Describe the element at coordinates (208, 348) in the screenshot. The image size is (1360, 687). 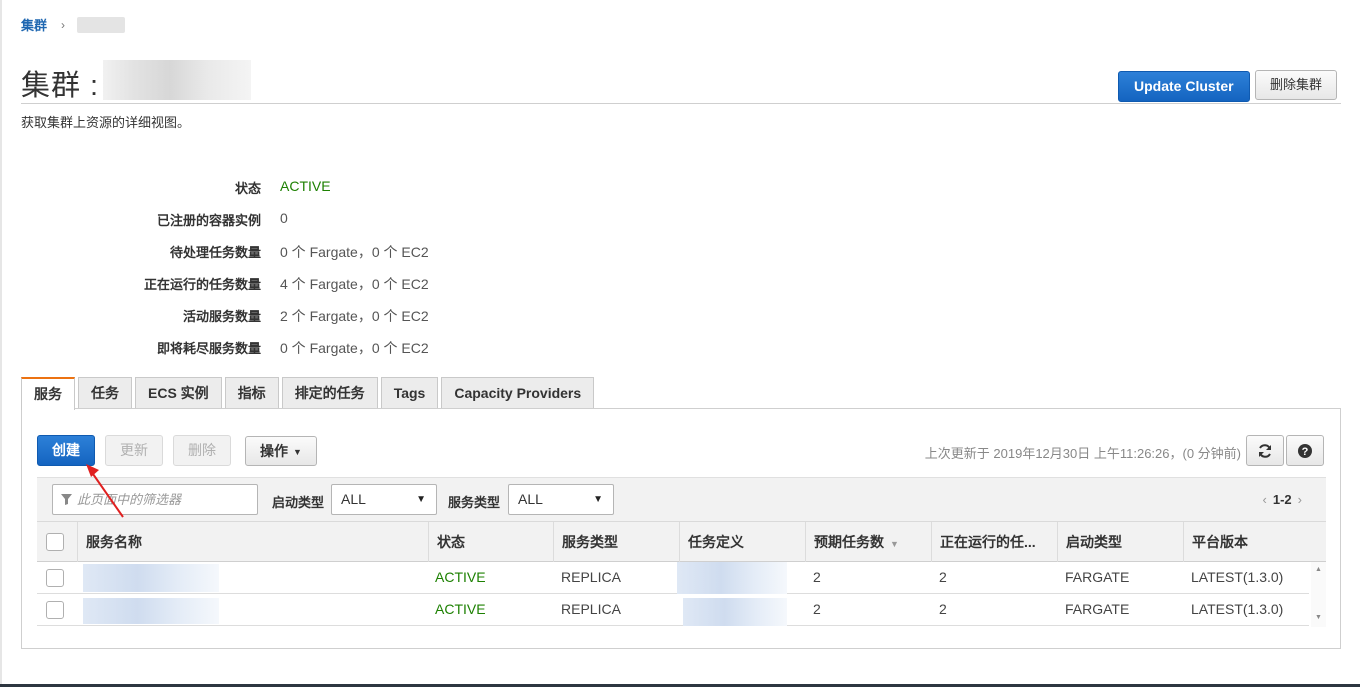
I see `detail-label: 即将耗尽服务数量` at that location.